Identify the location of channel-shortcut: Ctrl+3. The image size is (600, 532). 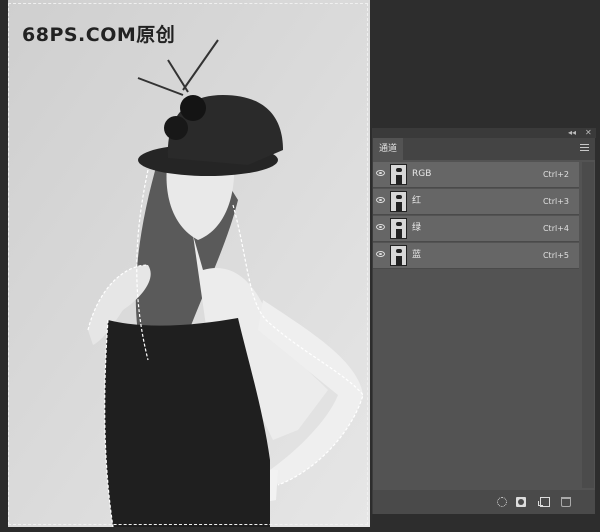
(555, 201).